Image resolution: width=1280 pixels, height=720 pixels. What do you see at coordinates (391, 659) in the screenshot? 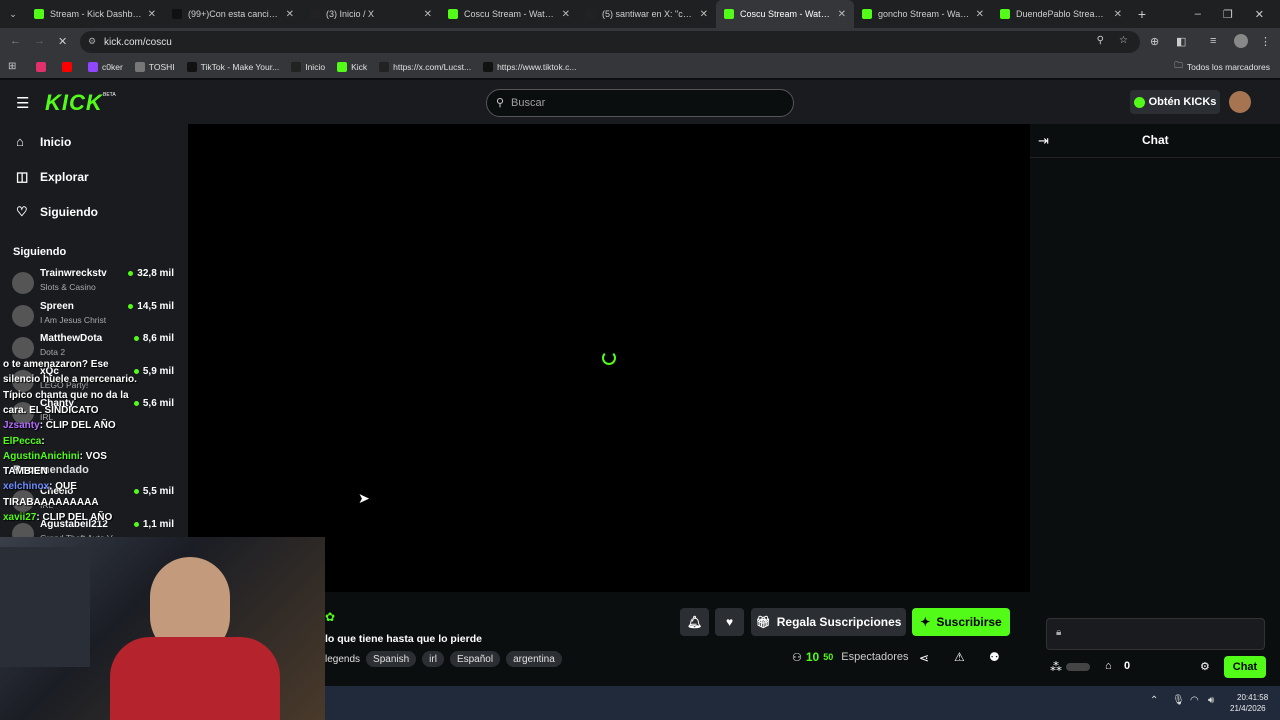
I see `stream-tag: Spanish` at bounding box center [391, 659].